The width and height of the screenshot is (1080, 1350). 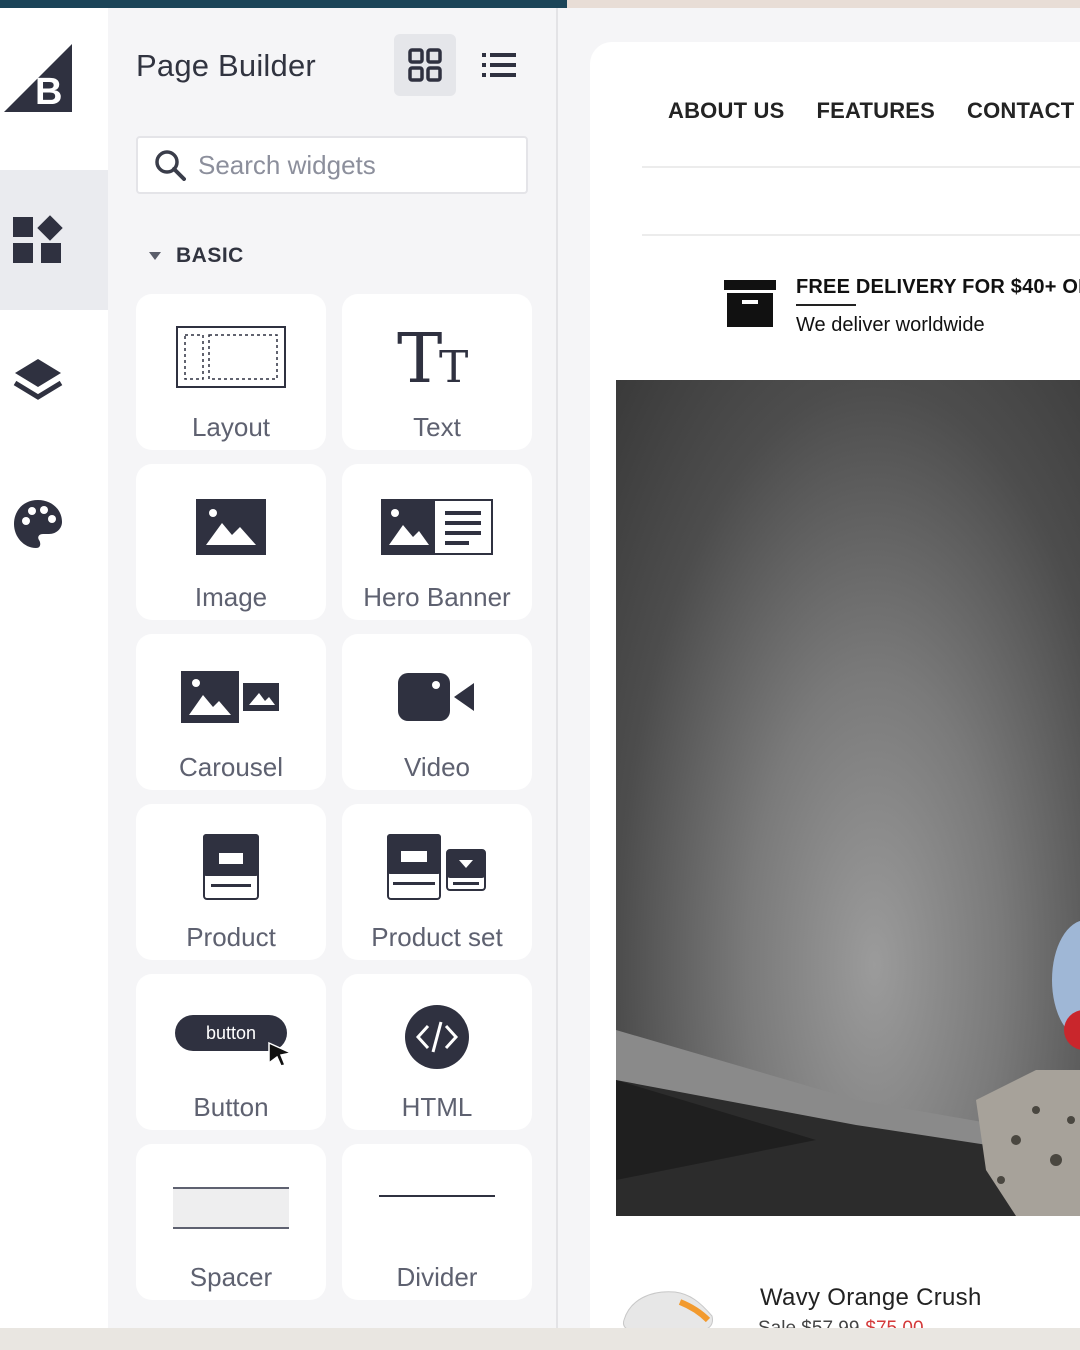 What do you see at coordinates (38, 524) in the screenshot?
I see `palette-icon` at bounding box center [38, 524].